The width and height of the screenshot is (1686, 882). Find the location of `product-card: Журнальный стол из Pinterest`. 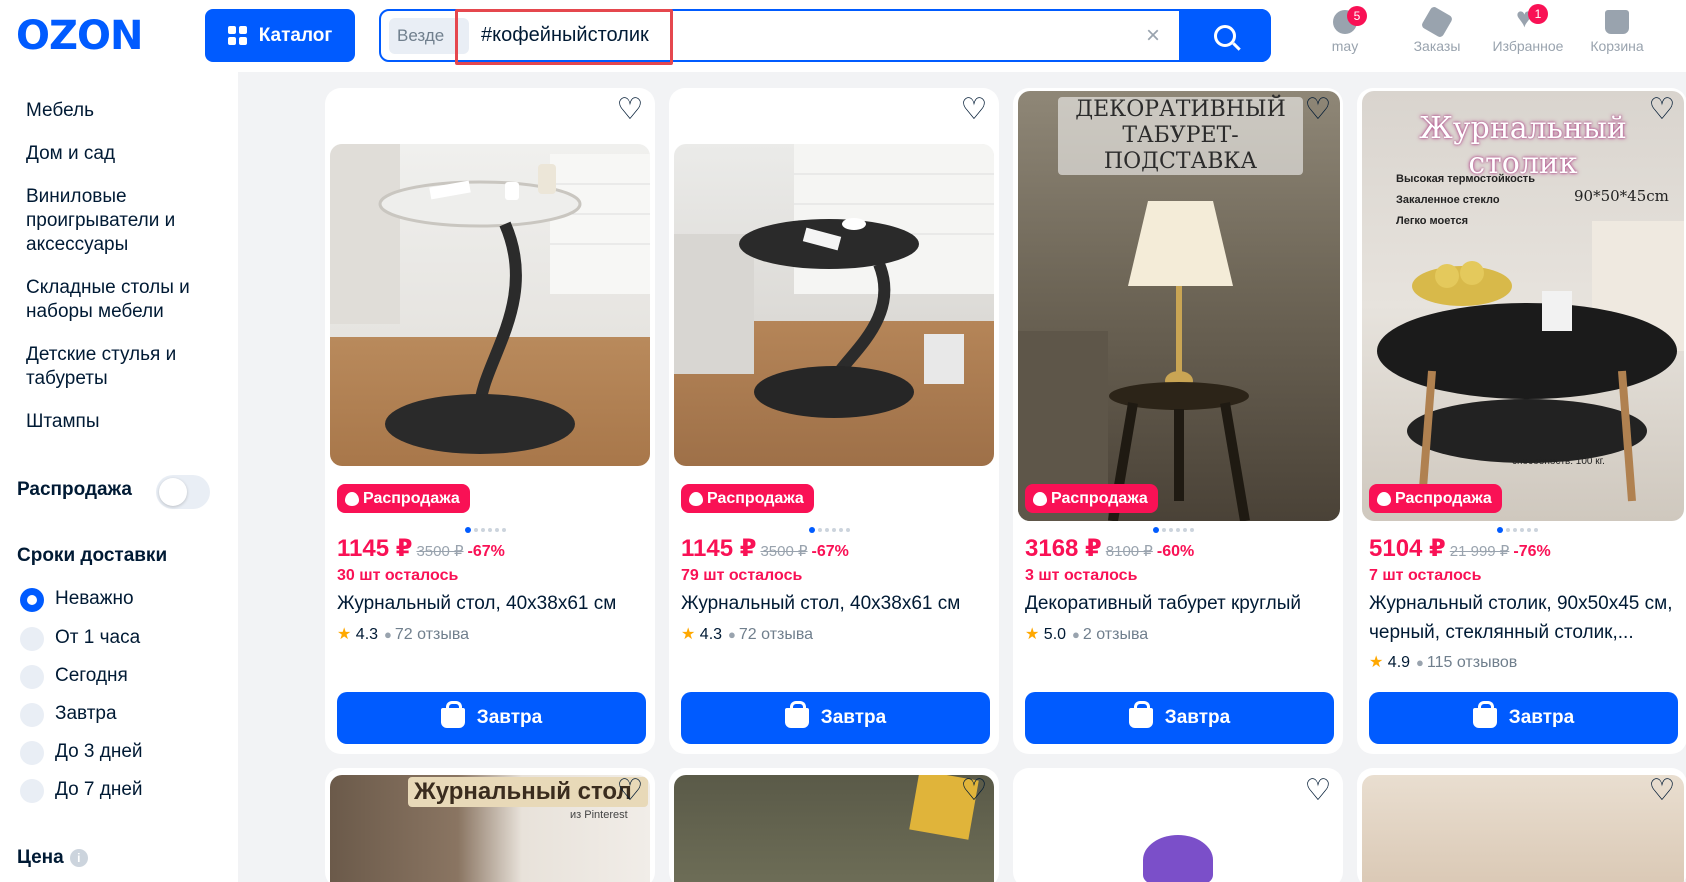

product-card: Журнальный стол из Pinterest is located at coordinates (490, 825).